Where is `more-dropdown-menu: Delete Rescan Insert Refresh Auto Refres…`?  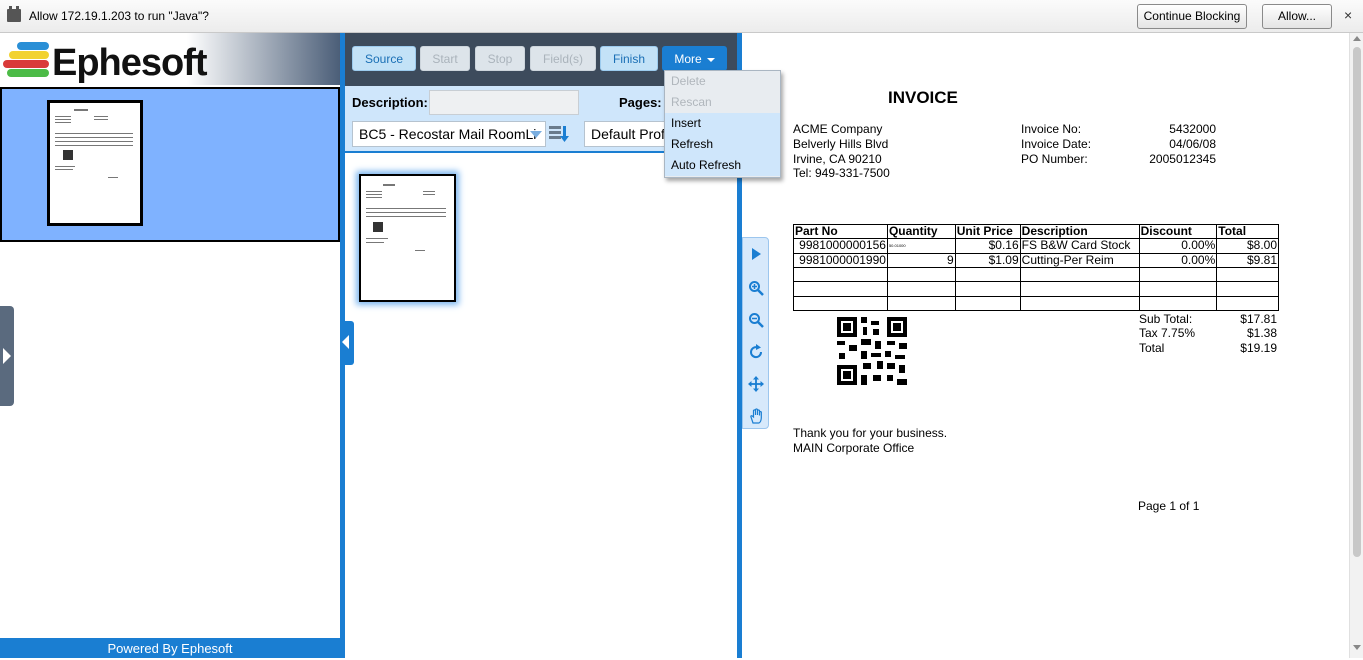
more-dropdown-menu: Delete Rescan Insert Refresh Auto Refres… is located at coordinates (722, 124).